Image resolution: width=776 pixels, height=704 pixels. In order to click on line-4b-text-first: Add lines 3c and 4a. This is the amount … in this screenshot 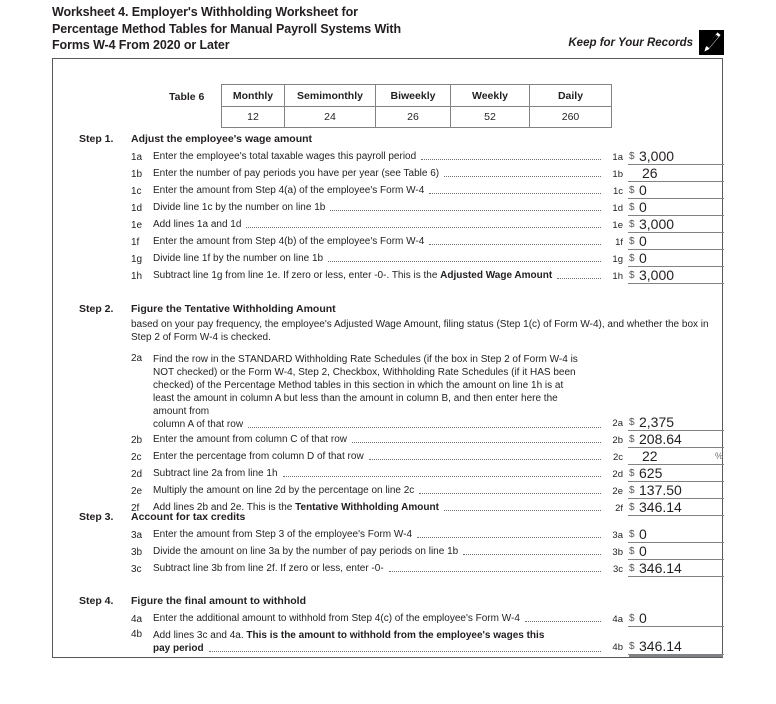, I will do `click(368, 635)`.